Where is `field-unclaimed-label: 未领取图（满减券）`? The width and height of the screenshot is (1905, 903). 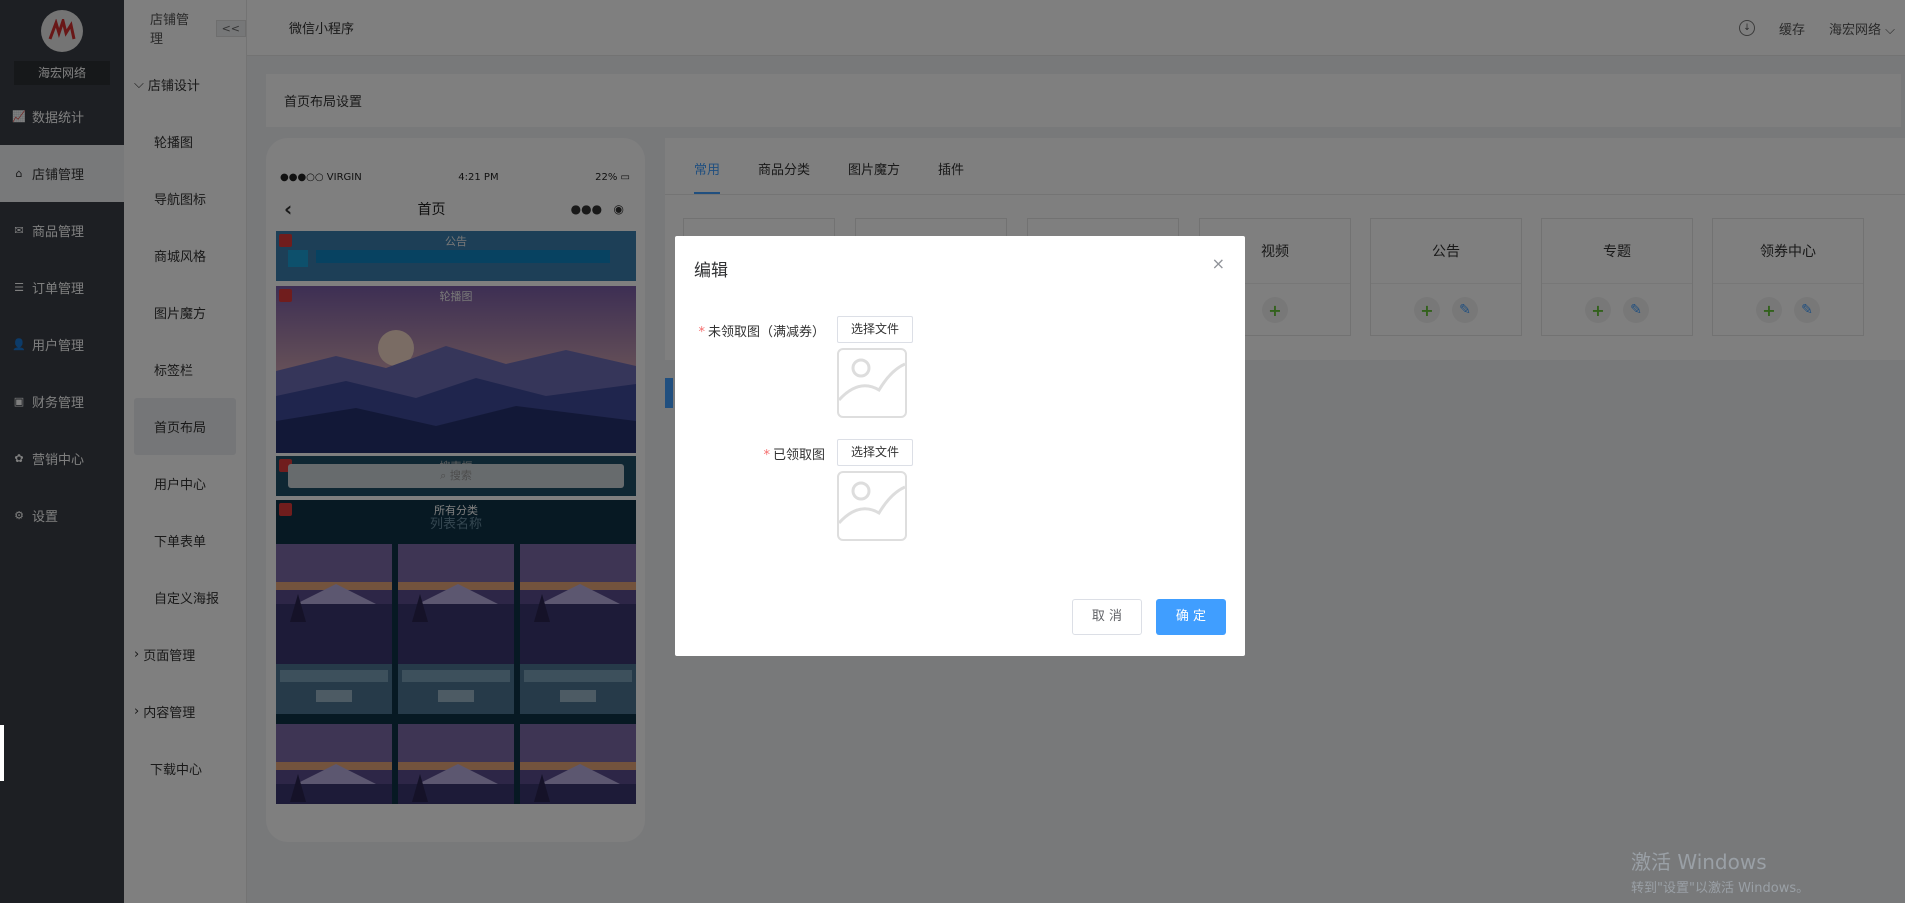
field-unclaimed-label: 未领取图（满减券） is located at coordinates (766, 332).